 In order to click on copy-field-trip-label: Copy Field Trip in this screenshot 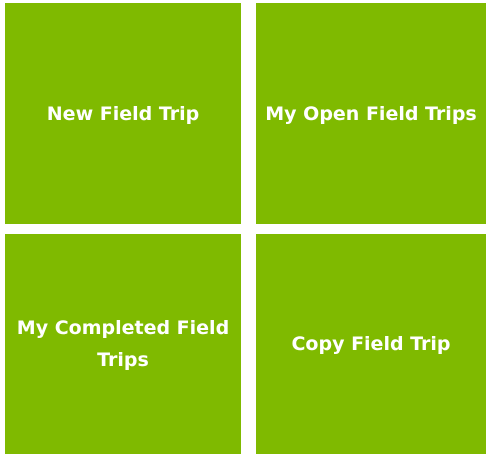, I will do `click(371, 344)`.